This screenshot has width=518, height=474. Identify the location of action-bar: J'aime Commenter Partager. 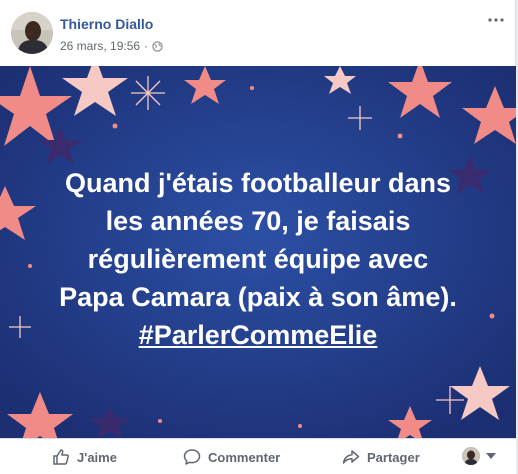
(258, 456).